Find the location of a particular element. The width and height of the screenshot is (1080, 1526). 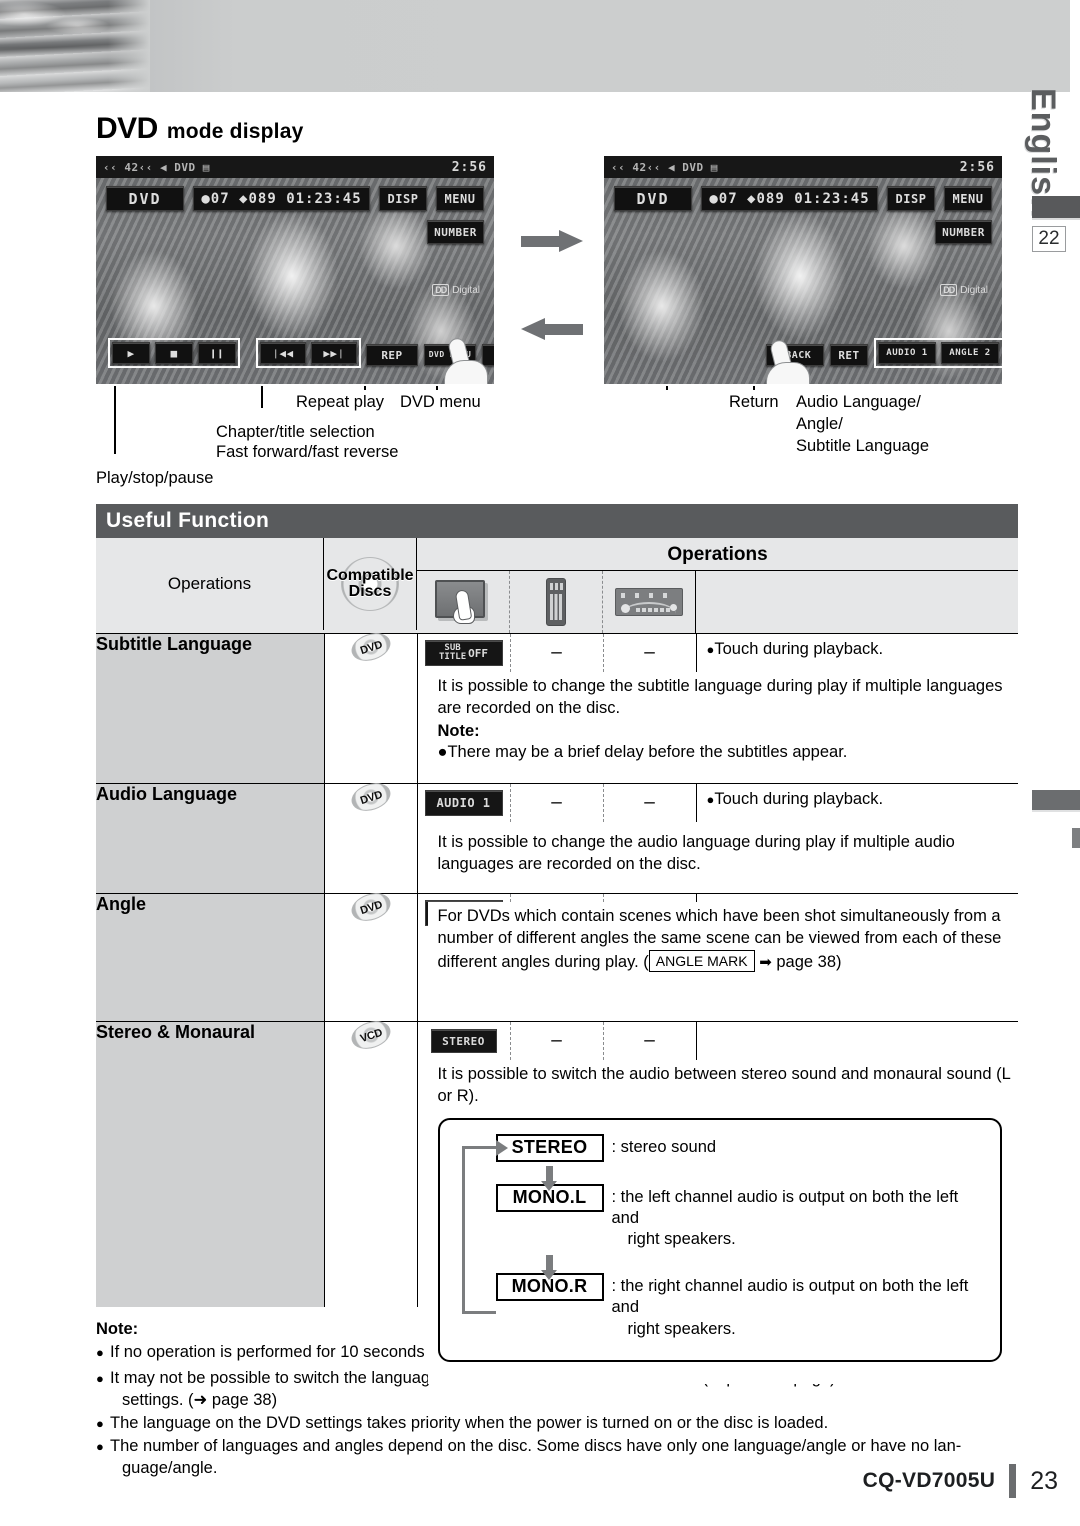

callout-line-audio is located at coordinates (754, 388).